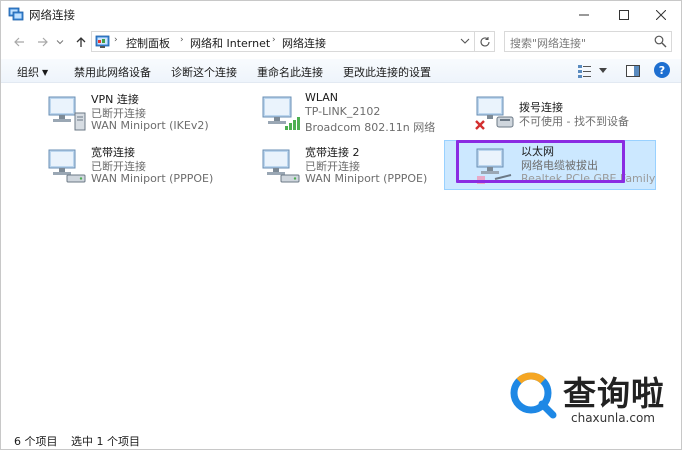 The width and height of the screenshot is (682, 450). I want to click on item-count: 6 个项目, so click(36, 441).